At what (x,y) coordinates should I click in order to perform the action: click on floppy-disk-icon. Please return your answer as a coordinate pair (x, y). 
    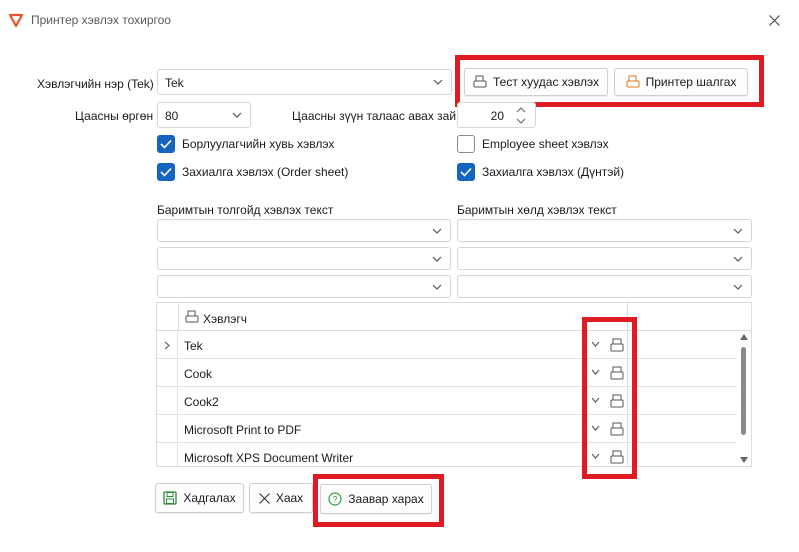
    Looking at the image, I should click on (170, 498).